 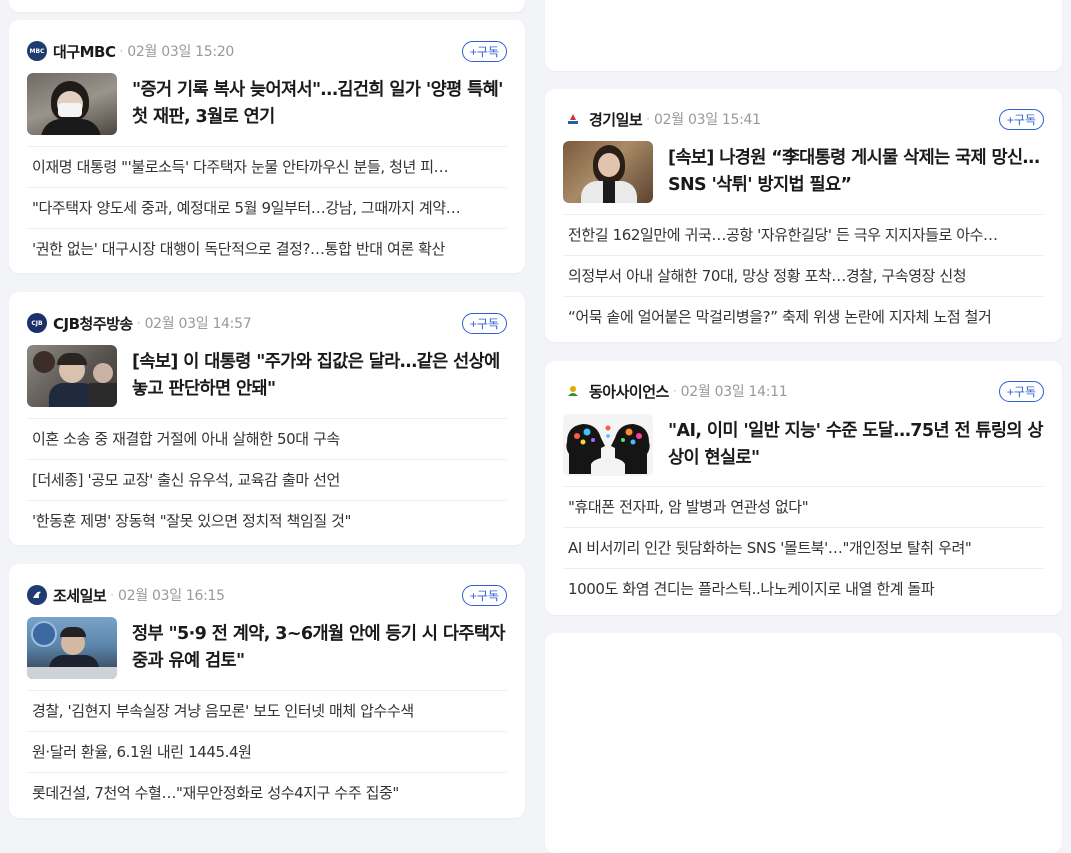 I want to click on main-article: "AI, 이미 '일반 지능' 수준 도달…75년 전 튜링의 상상이 현실로", so click(x=803, y=445).